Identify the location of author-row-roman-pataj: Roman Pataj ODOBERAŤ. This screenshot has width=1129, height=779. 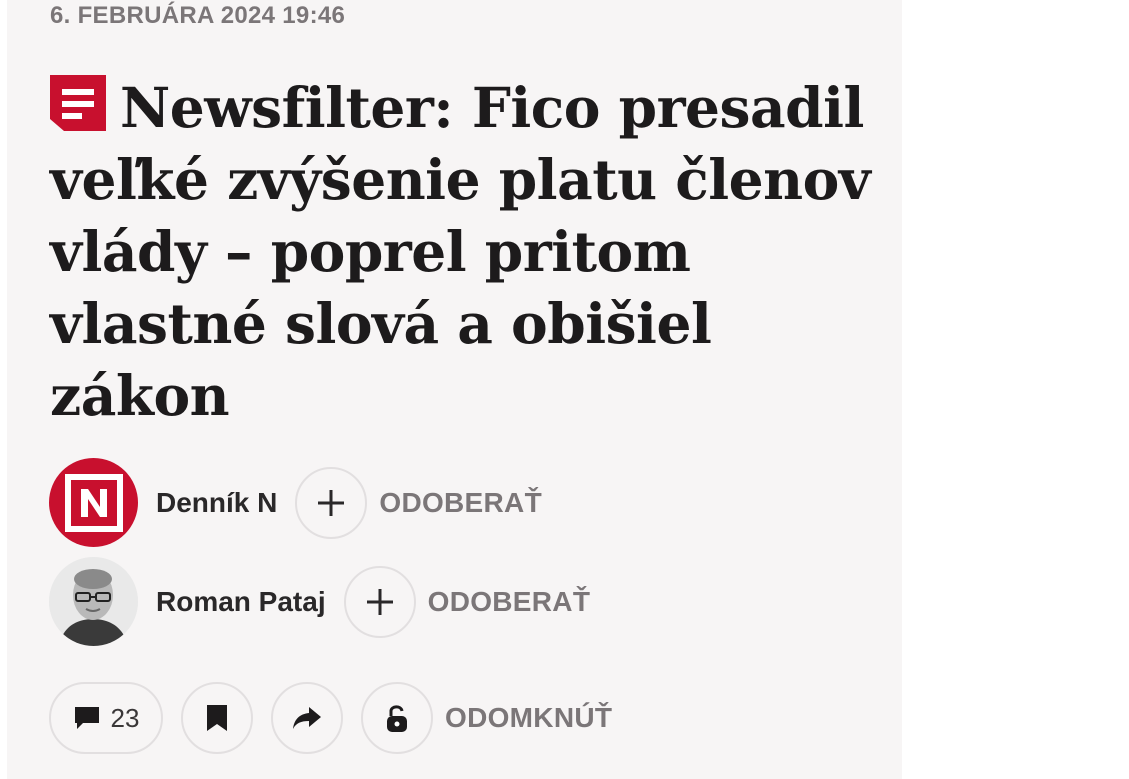
(319, 601).